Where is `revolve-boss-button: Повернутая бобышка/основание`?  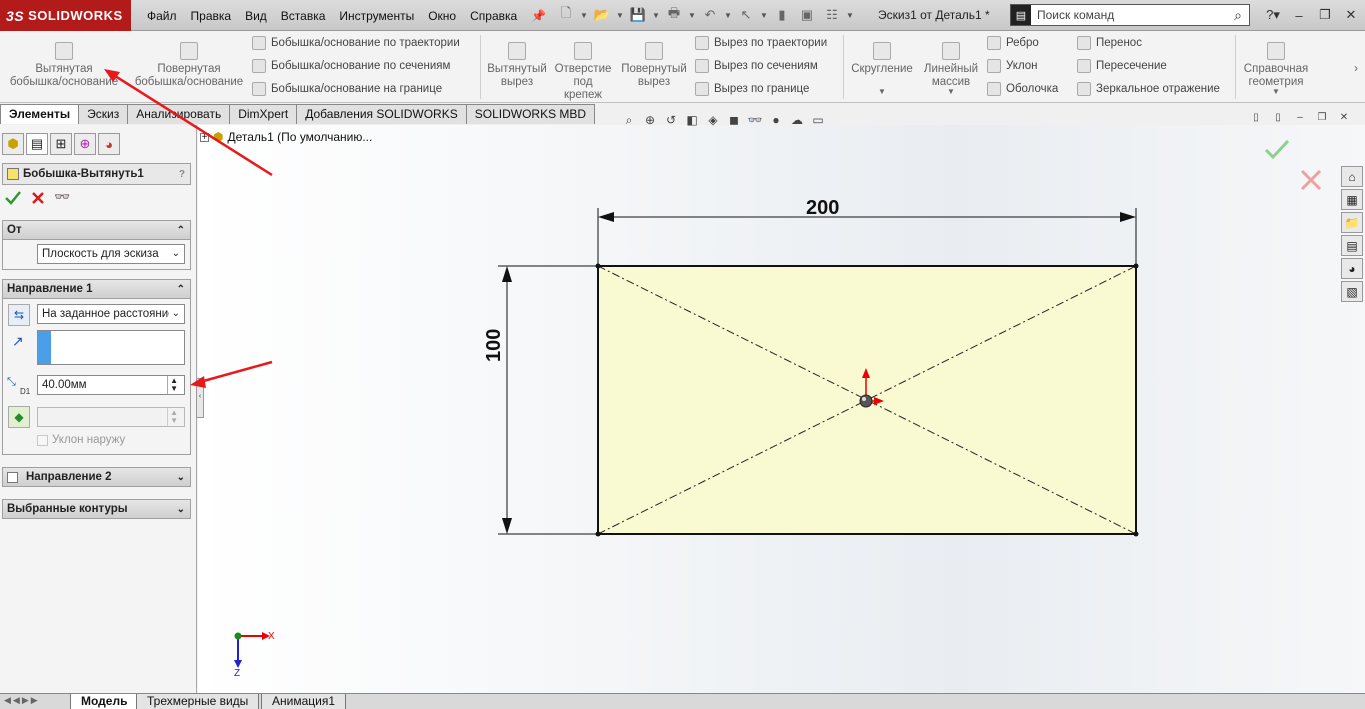 revolve-boss-button: Повернутая бобышка/основание is located at coordinates (189, 64).